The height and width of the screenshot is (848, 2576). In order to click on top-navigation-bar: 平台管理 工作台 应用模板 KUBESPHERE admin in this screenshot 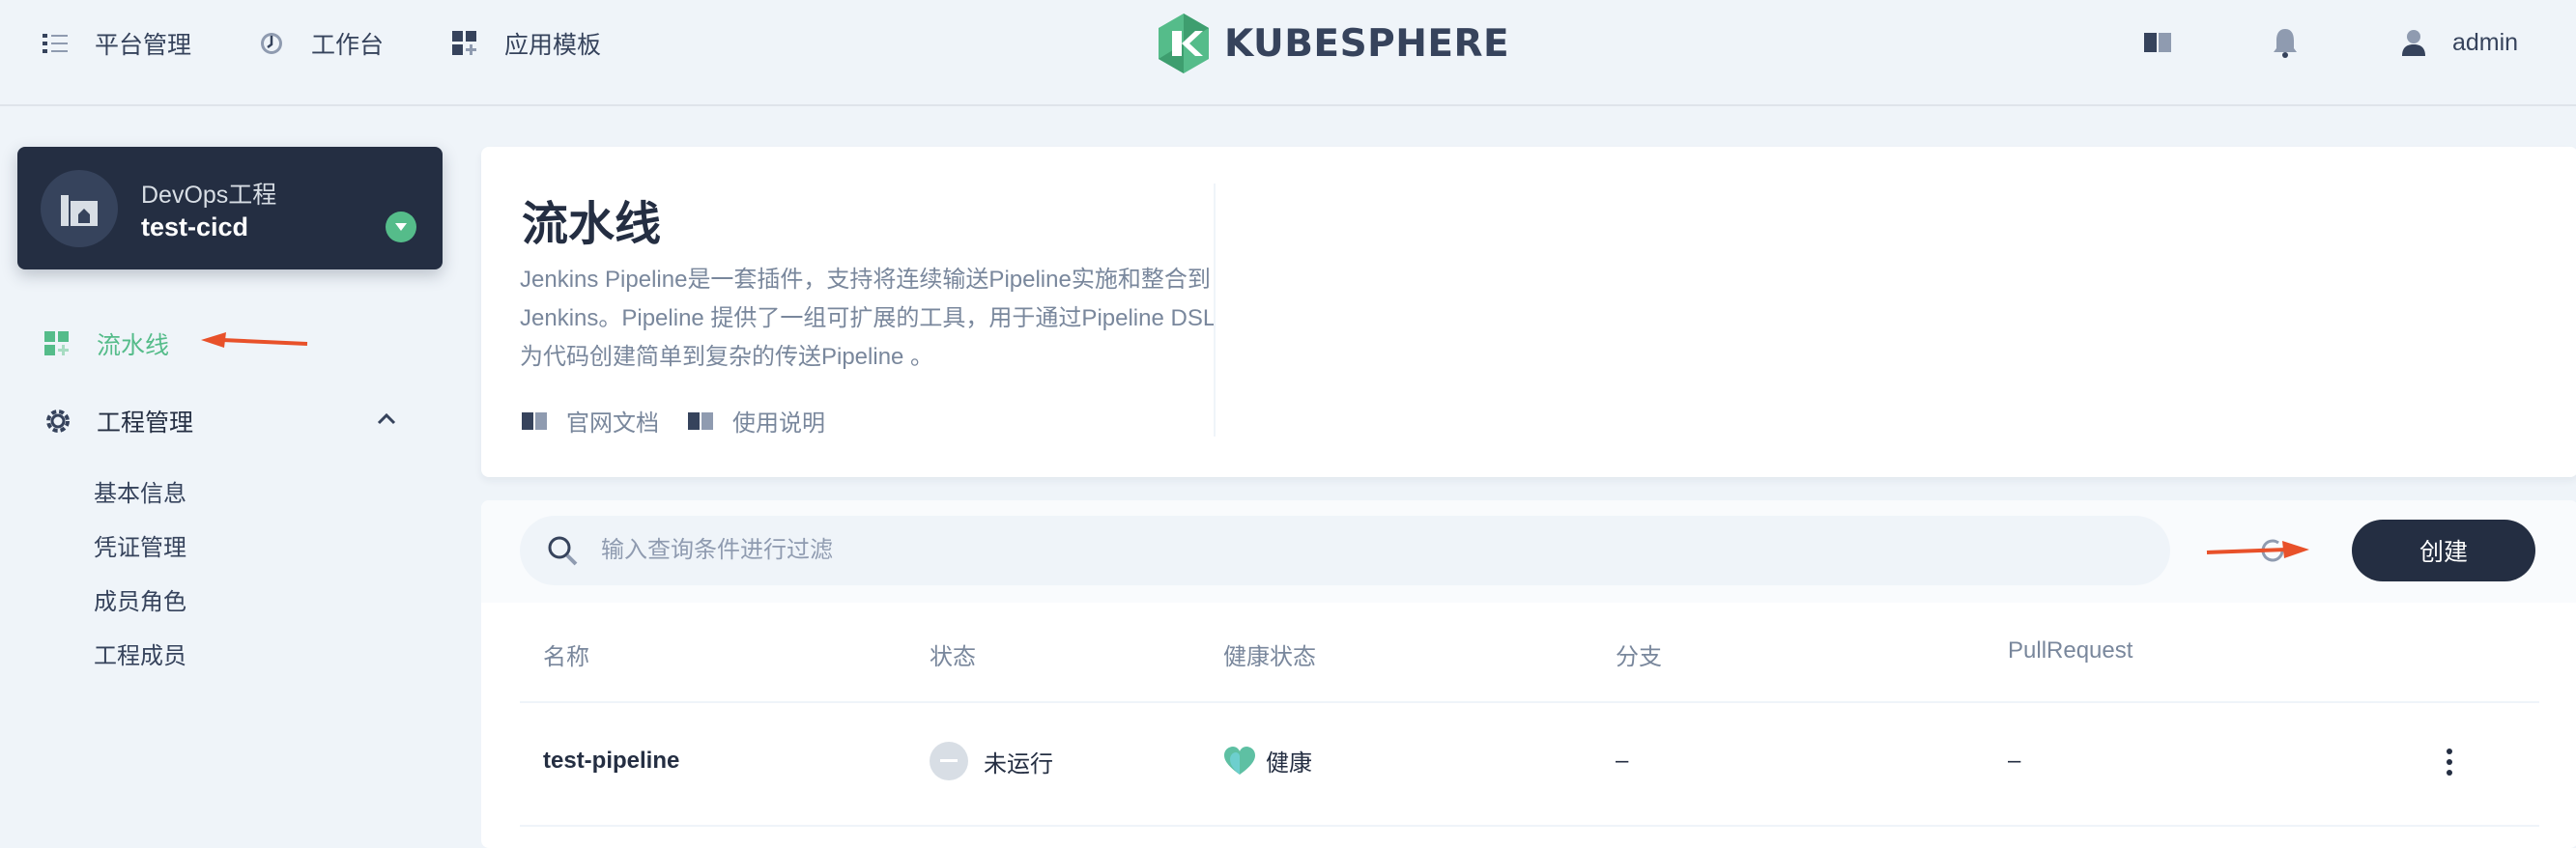, I will do `click(1288, 53)`.